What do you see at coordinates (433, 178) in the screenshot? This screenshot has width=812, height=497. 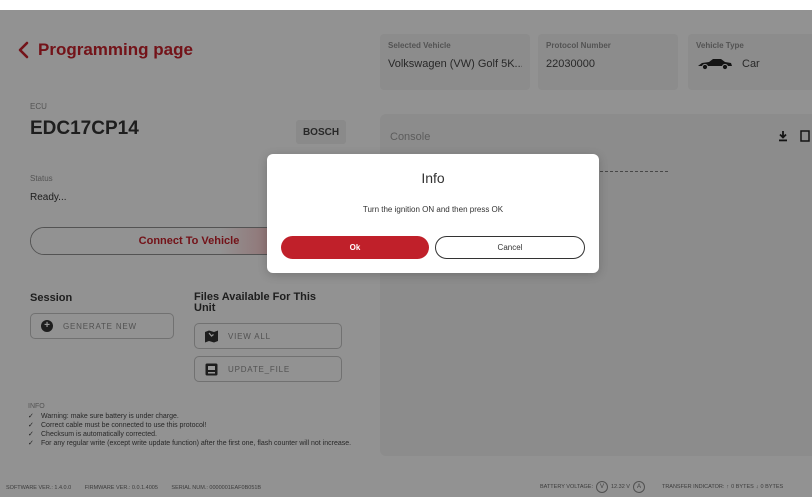 I see `dialog-title: Info` at bounding box center [433, 178].